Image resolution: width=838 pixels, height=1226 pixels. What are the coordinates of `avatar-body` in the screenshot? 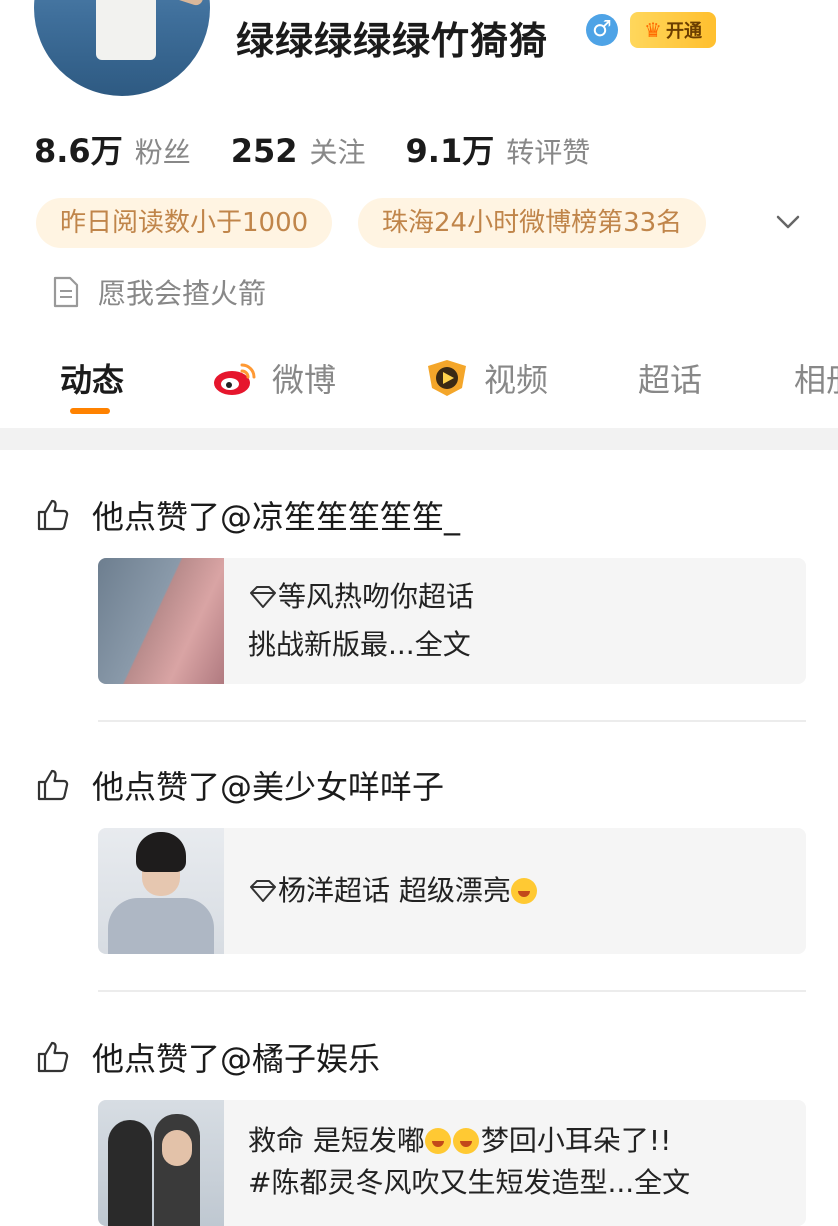 It's located at (126, 30).